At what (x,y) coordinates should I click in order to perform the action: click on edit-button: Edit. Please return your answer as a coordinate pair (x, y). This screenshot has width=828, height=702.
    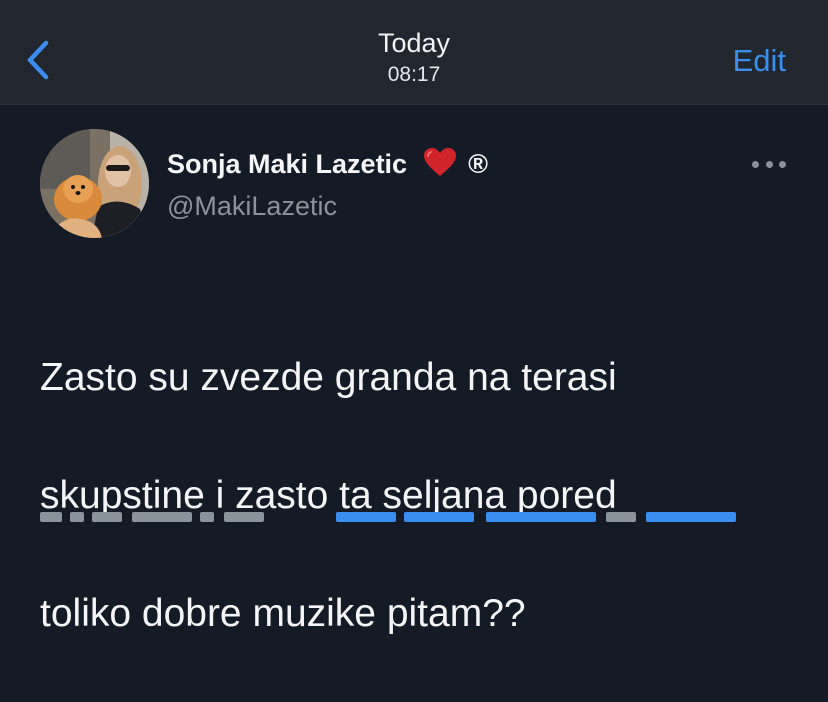
    Looking at the image, I should click on (759, 61).